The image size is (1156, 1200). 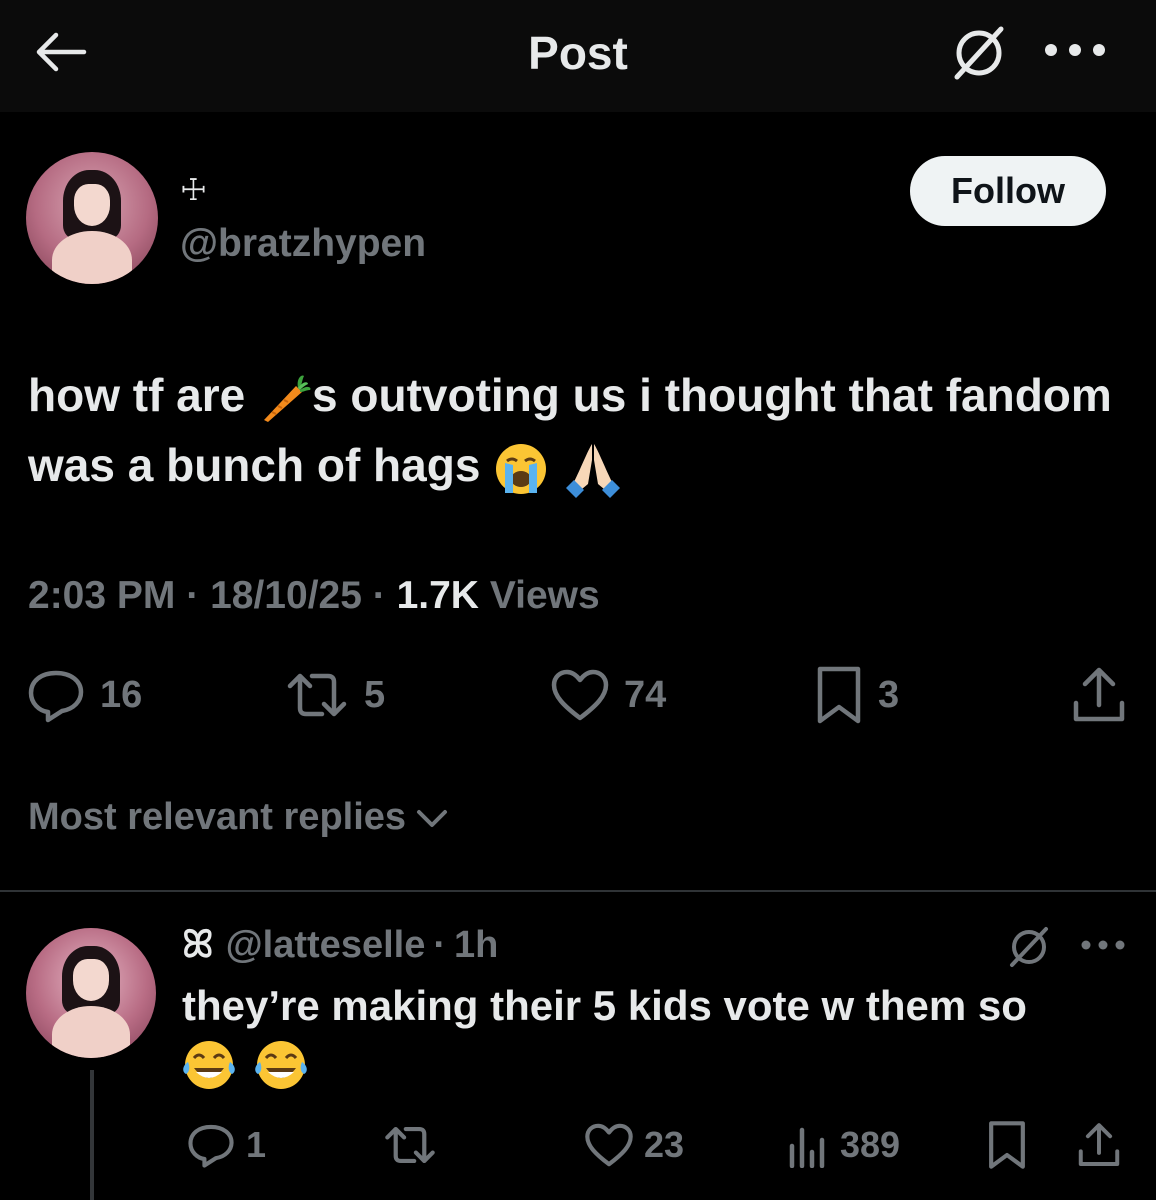 I want to click on reply-share-button, so click(x=1099, y=1145).